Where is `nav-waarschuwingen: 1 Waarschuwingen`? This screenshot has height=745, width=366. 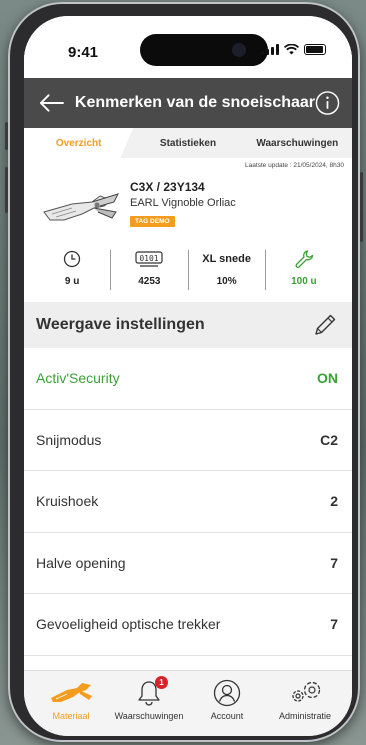
nav-waarschuwingen: 1 Waarschuwingen is located at coordinates (149, 706).